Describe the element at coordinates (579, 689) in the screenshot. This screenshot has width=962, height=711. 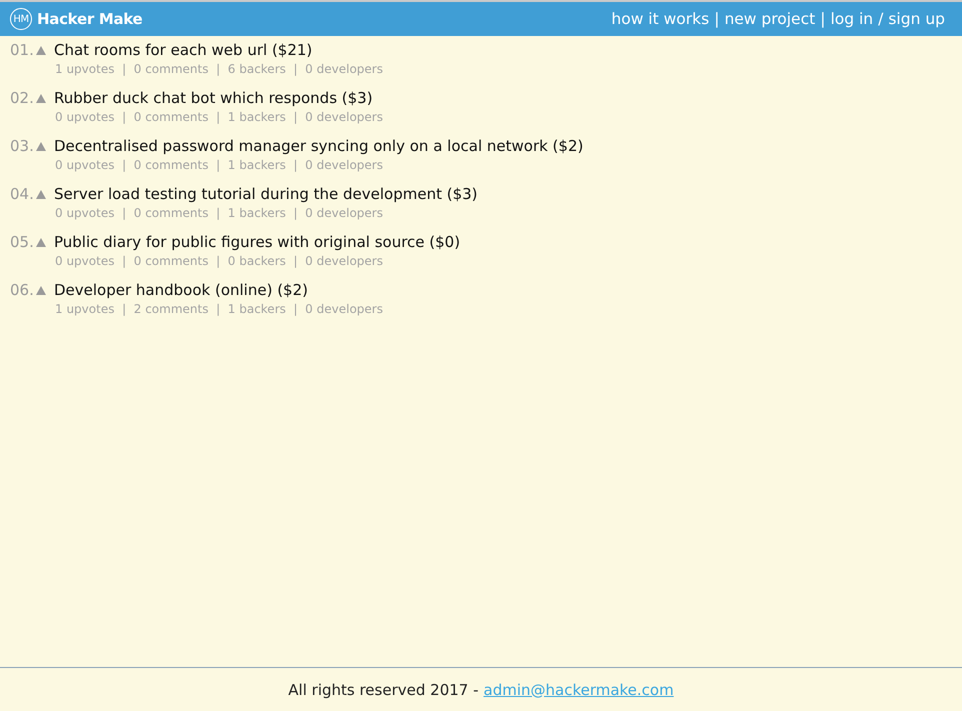
I see `email-link: admin@hackermake.com` at that location.